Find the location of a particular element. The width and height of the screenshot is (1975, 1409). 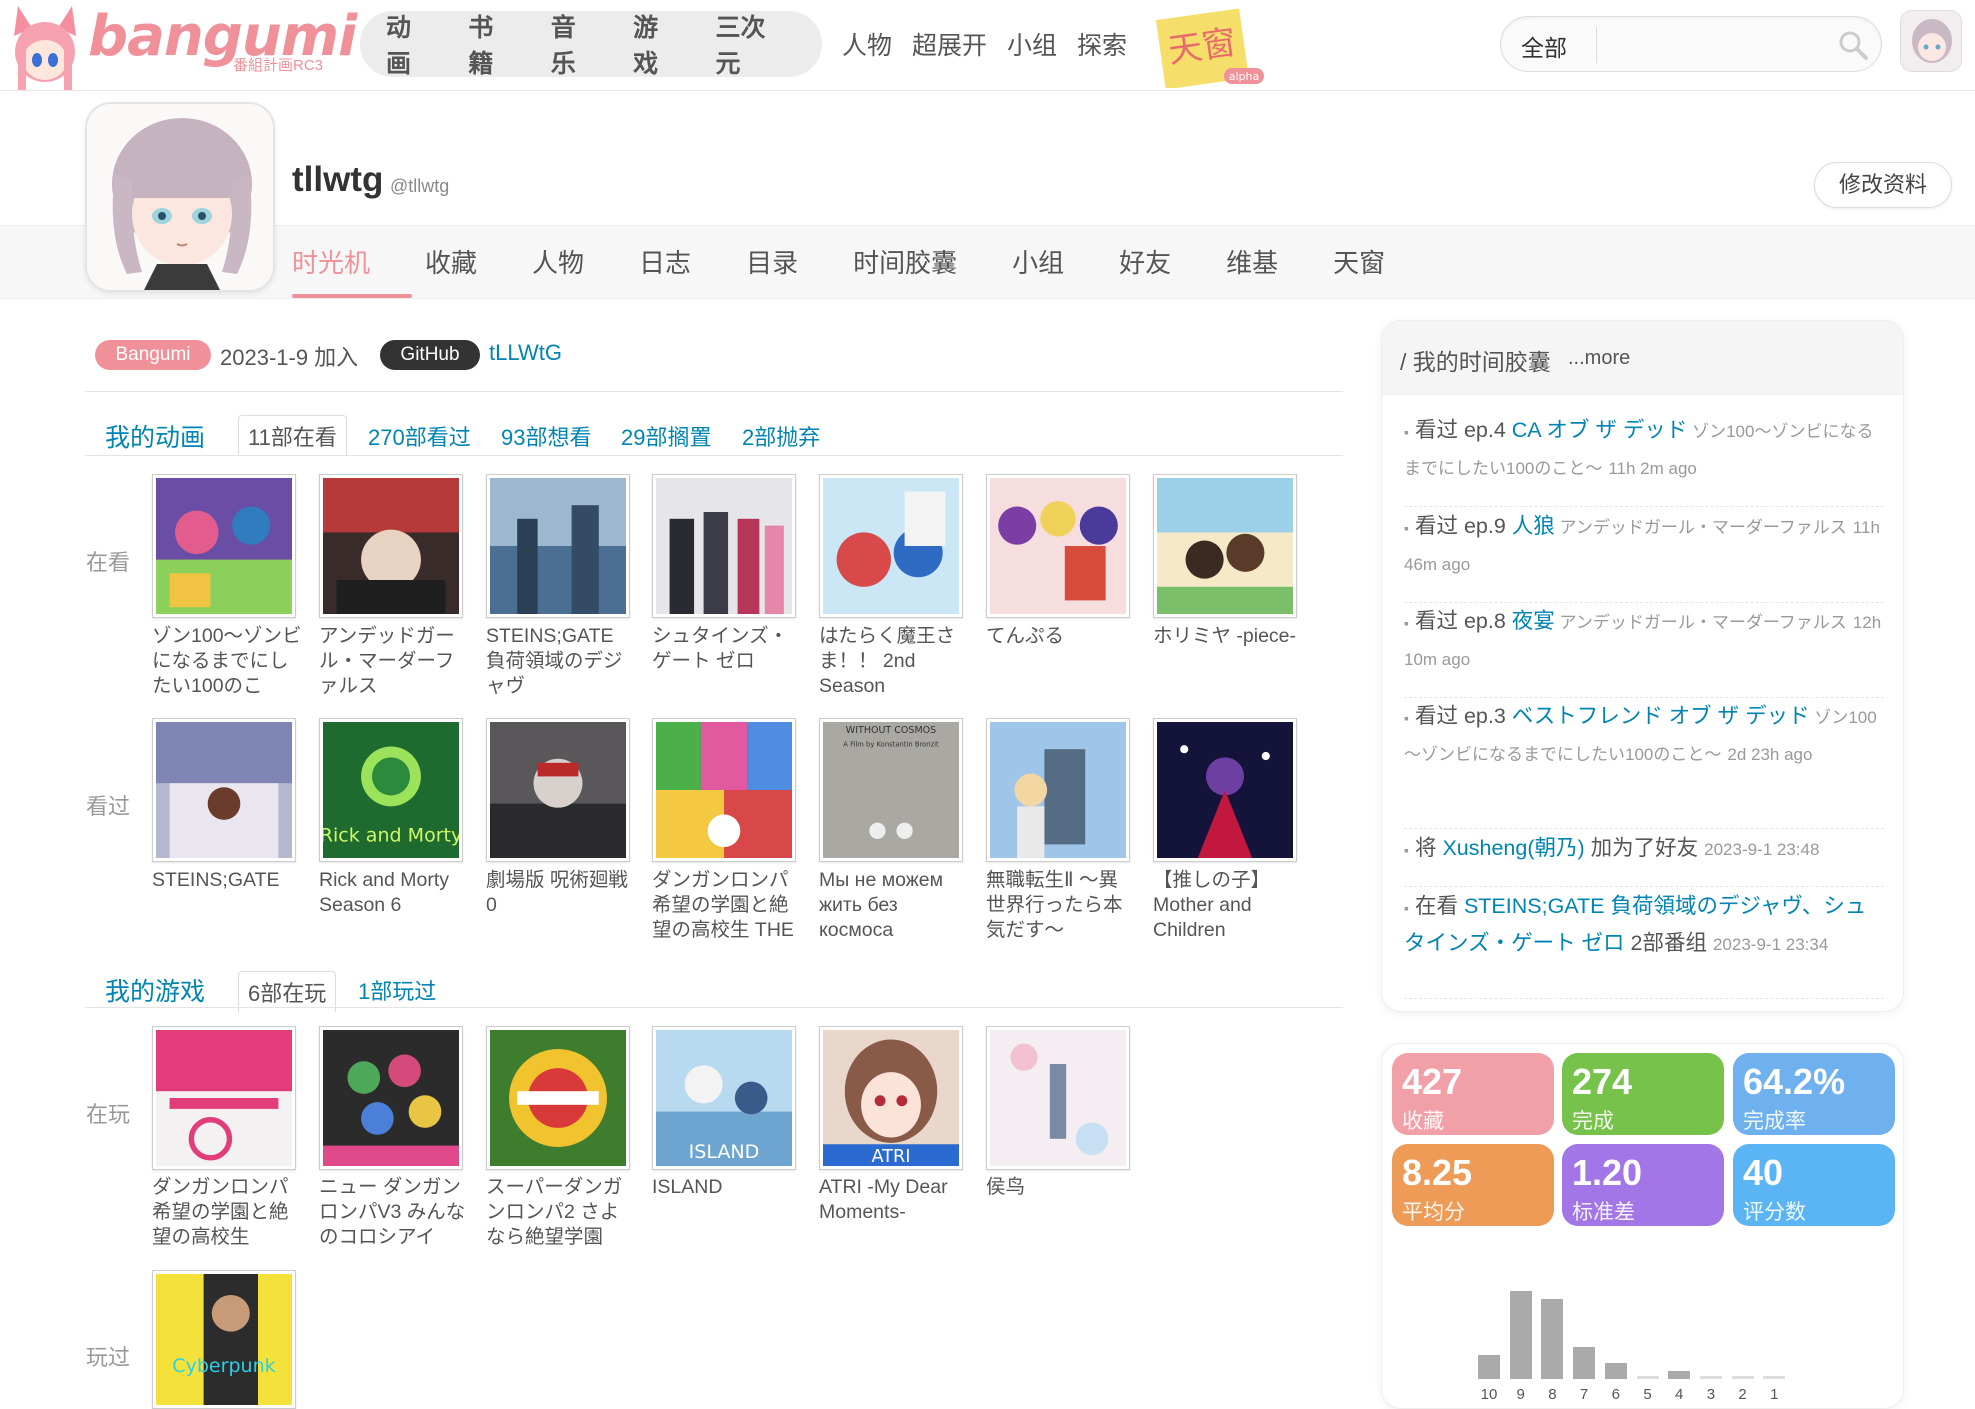

time-capsule-more-link: ...more is located at coordinates (1599, 358).